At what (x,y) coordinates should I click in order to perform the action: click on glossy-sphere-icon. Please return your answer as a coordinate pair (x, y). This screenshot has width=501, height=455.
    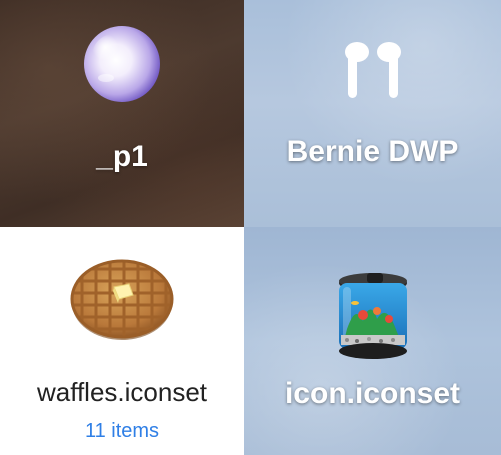
    Looking at the image, I should click on (122, 66).